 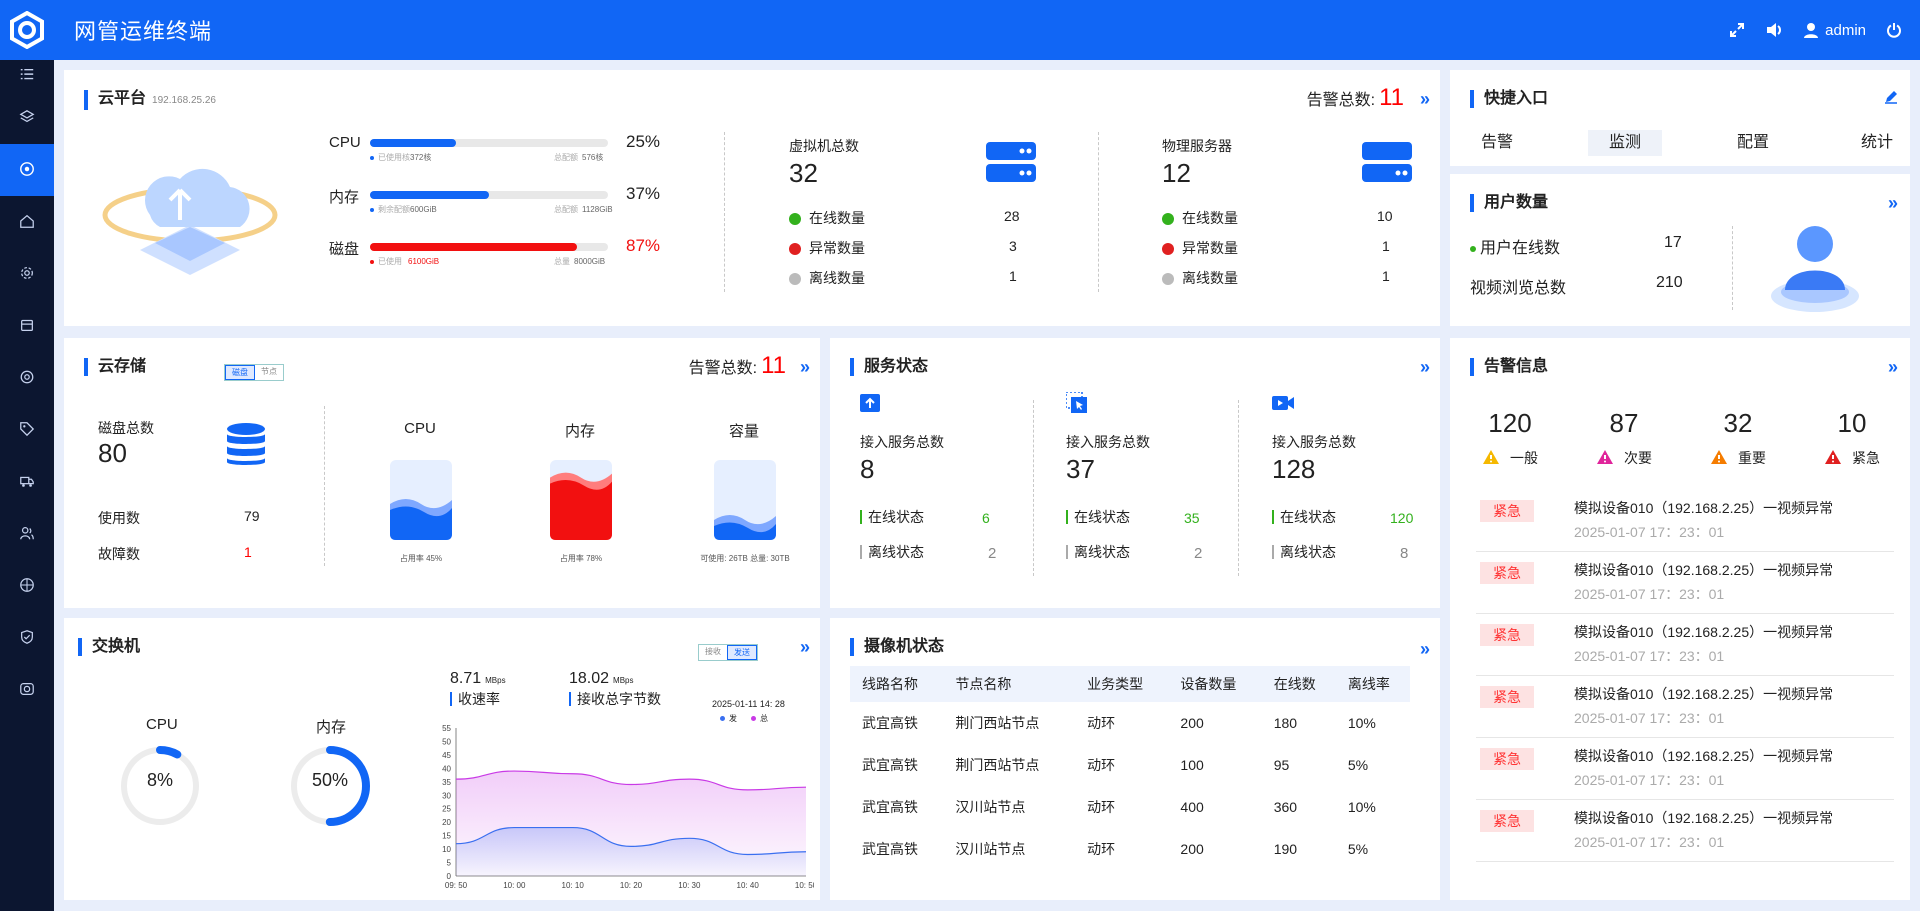 What do you see at coordinates (413, 143) in the screenshot?
I see `resource-bar-fill` at bounding box center [413, 143].